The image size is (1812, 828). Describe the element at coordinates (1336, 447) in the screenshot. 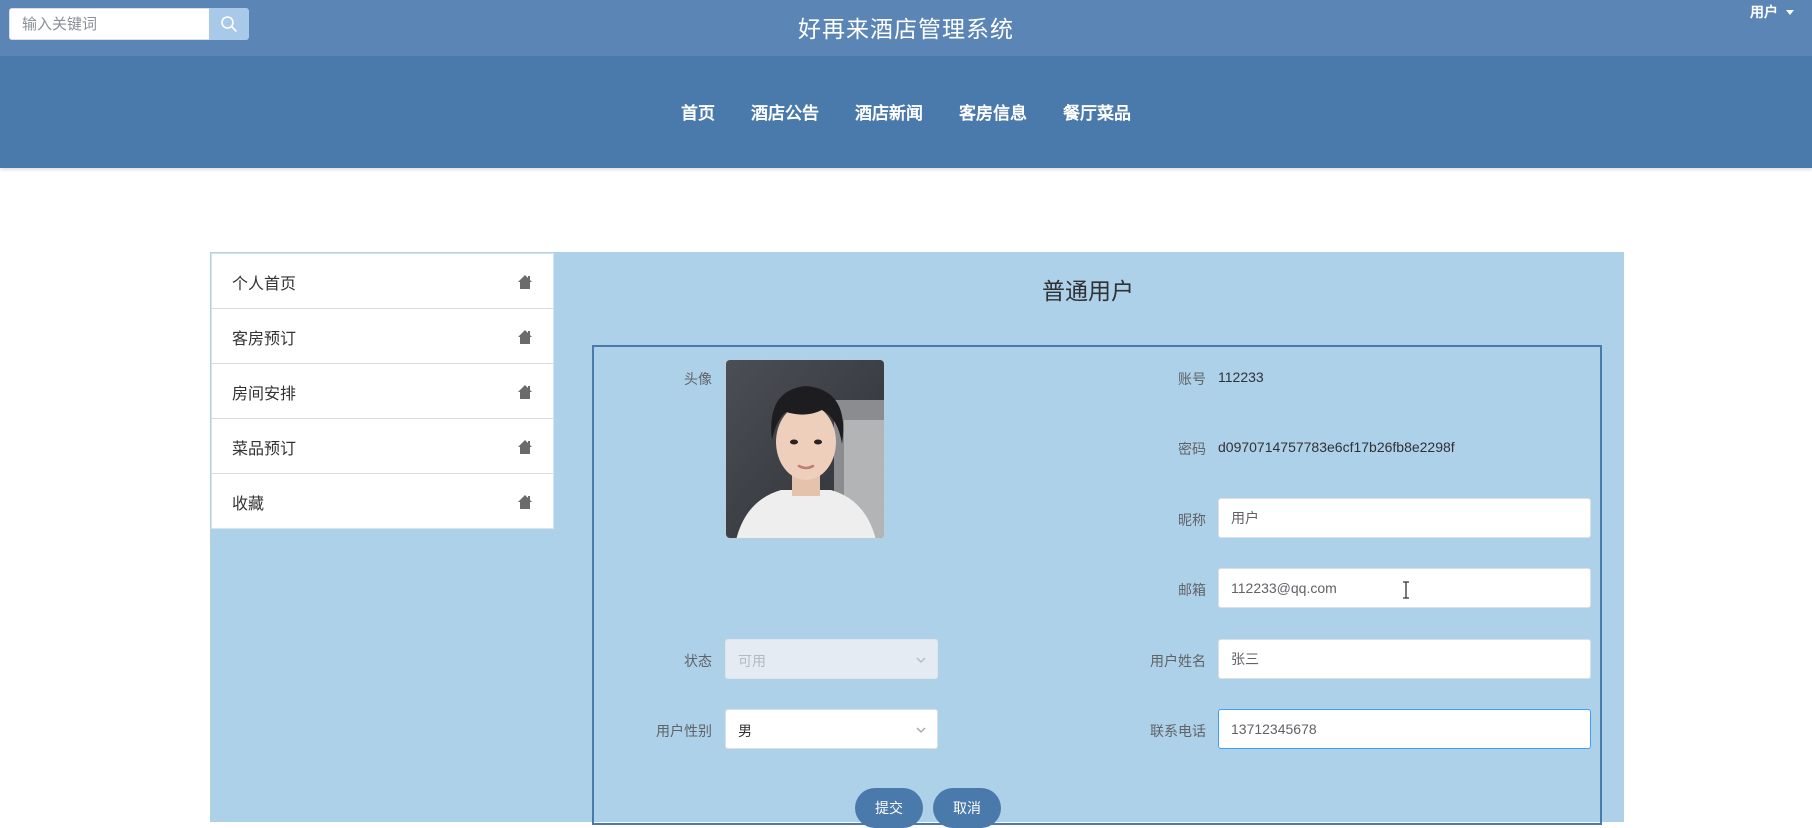

I see `password-value: d0970714757783e6cf17b26fb8e2298f` at that location.